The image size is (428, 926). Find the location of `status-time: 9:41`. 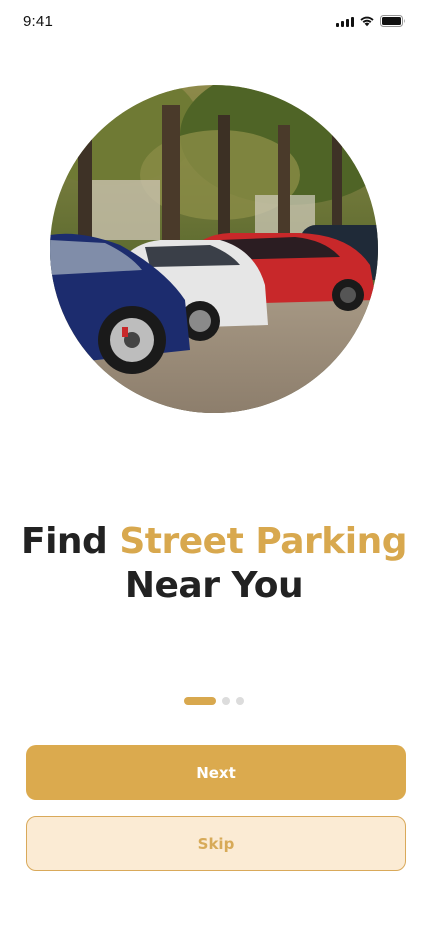

status-time: 9:41 is located at coordinates (38, 21).